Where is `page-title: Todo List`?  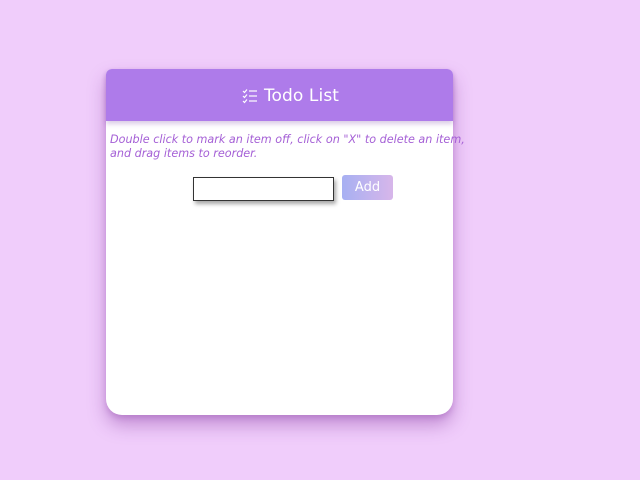
page-title: Todo List is located at coordinates (301, 96).